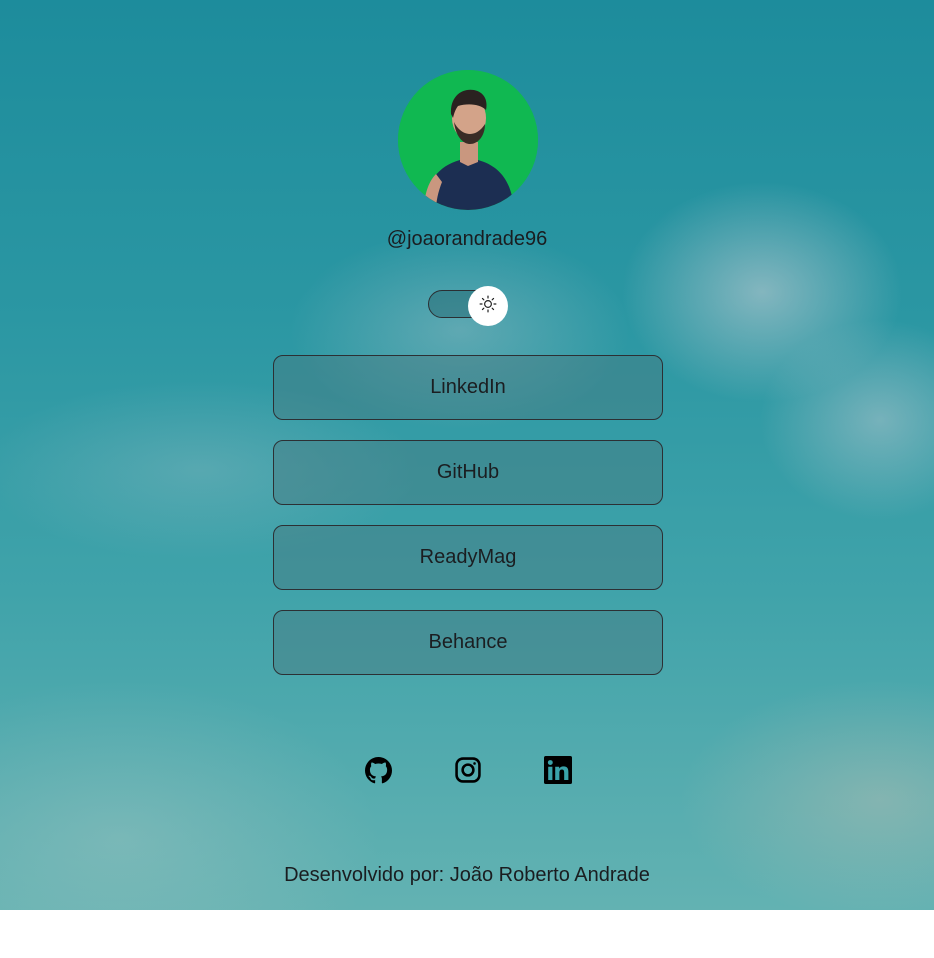 The height and width of the screenshot is (958, 934). What do you see at coordinates (467, 239) in the screenshot?
I see `profile-handle: @joaorandrade96` at bounding box center [467, 239].